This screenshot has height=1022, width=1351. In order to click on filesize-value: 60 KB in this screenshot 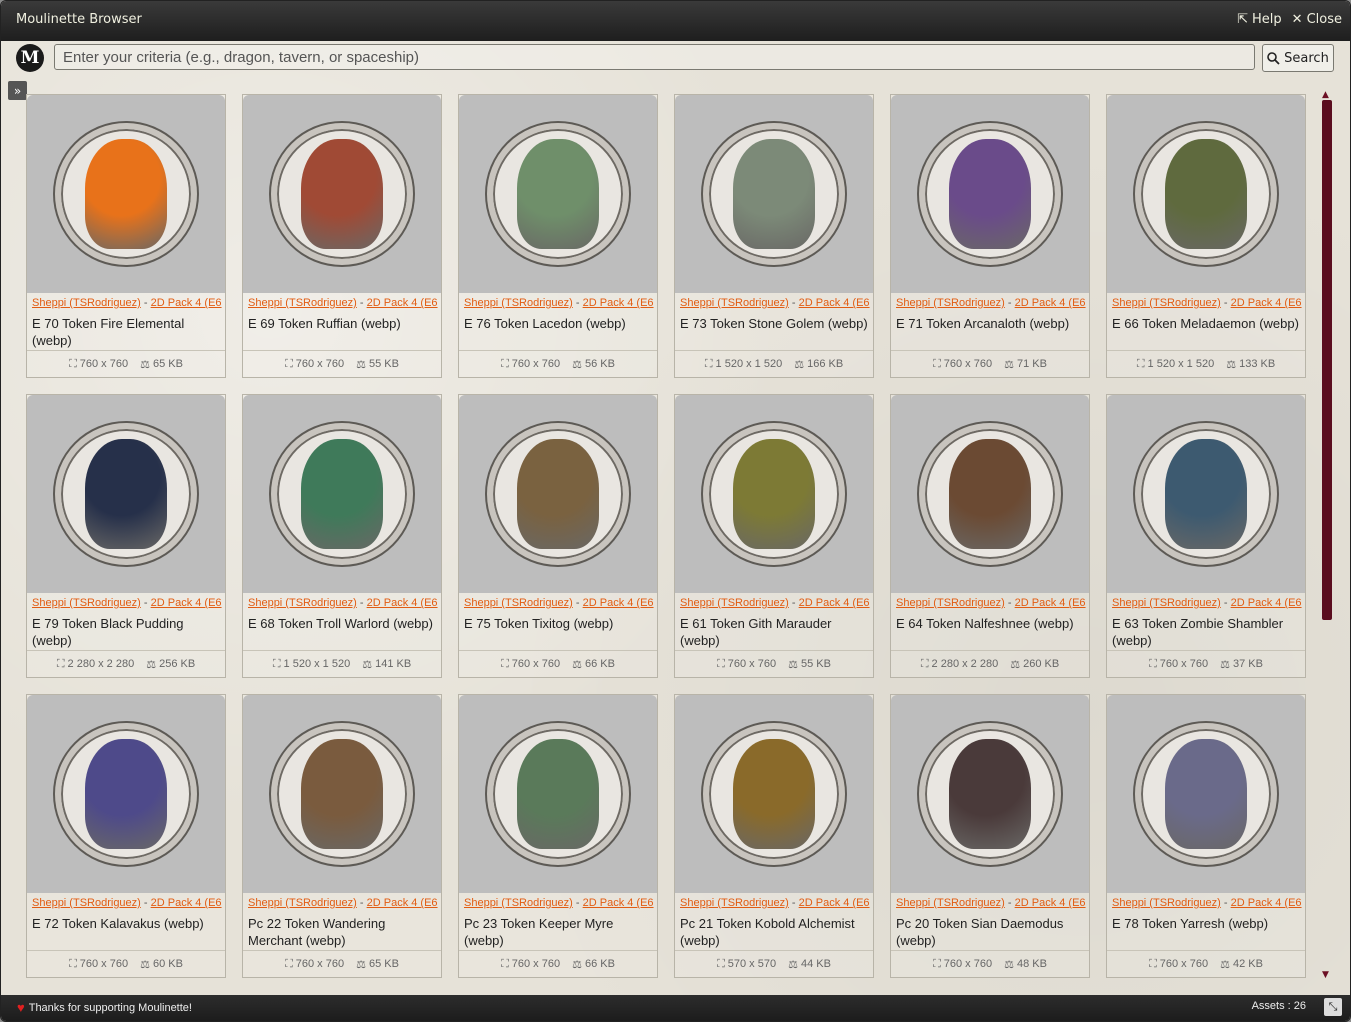, I will do `click(167, 964)`.